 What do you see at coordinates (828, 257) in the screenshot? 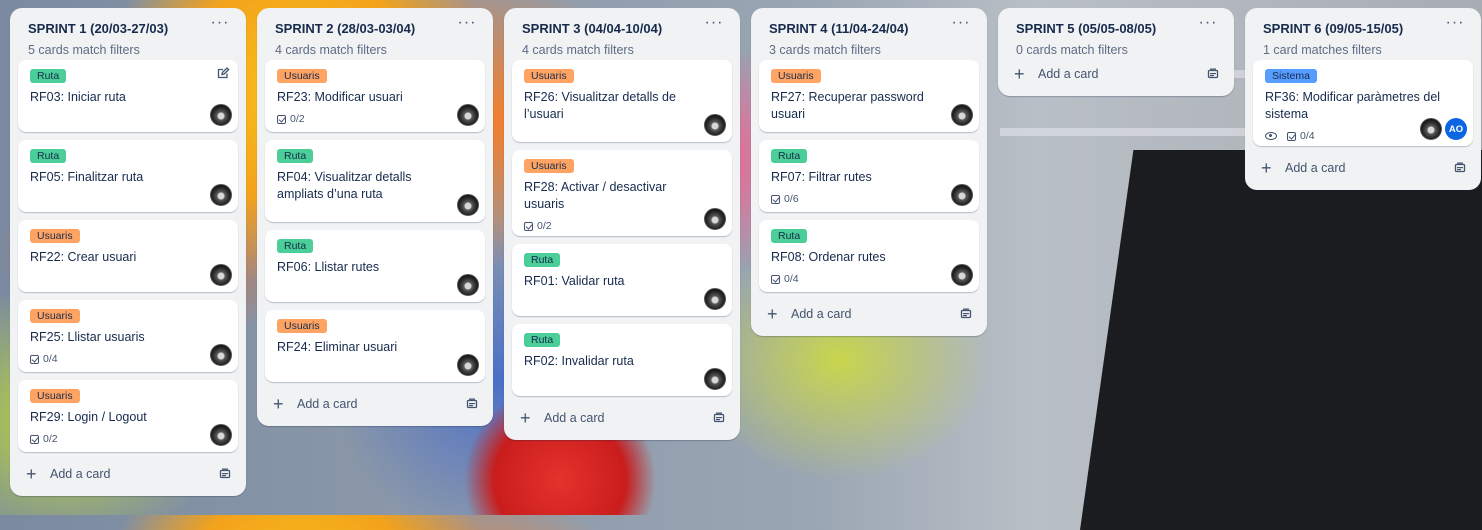
I see `card-title: RF08: Ordenar rutes` at bounding box center [828, 257].